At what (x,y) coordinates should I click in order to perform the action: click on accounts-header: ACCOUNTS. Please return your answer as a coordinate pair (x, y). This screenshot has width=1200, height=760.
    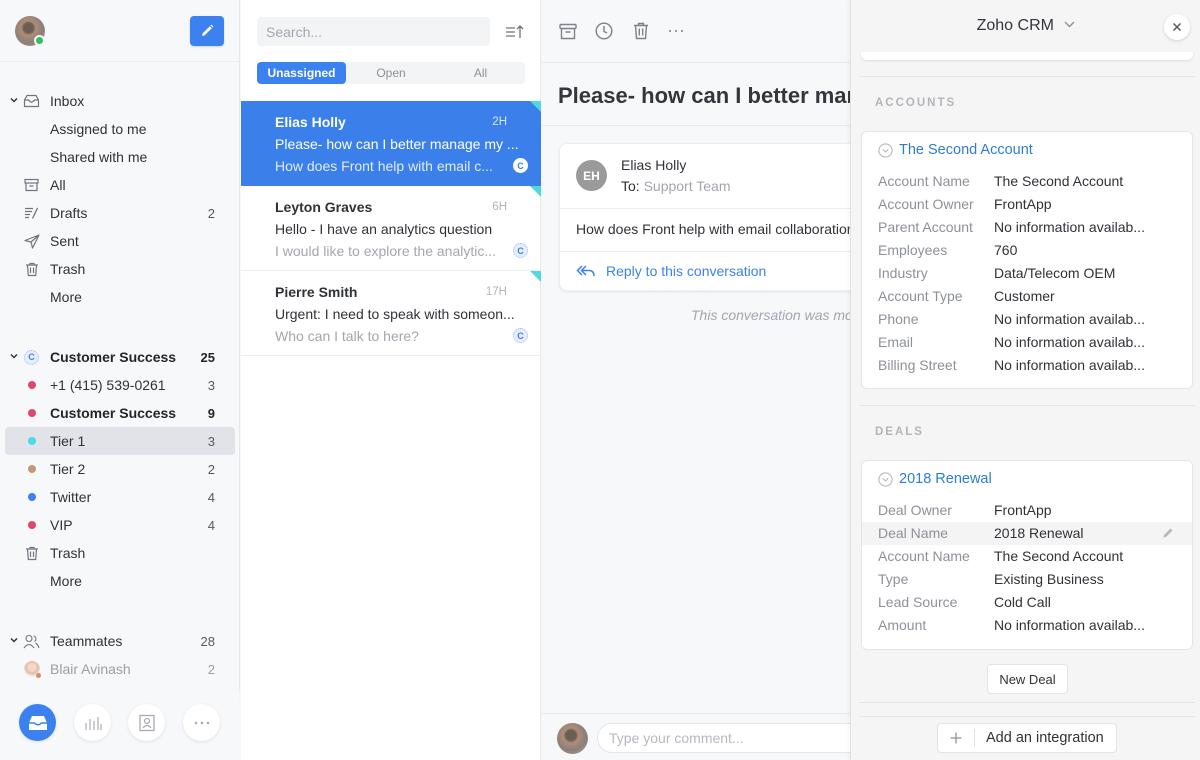
    Looking at the image, I should click on (916, 103).